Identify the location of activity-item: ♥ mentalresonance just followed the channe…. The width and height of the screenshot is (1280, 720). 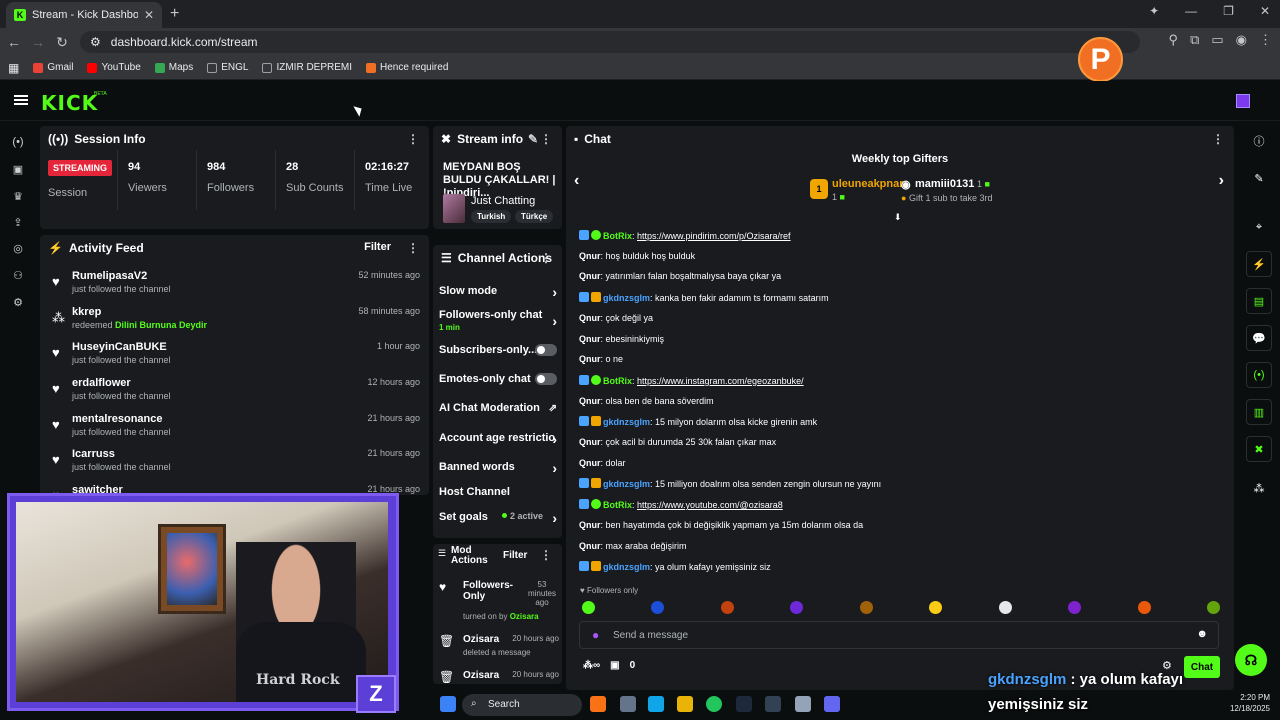
(235, 430).